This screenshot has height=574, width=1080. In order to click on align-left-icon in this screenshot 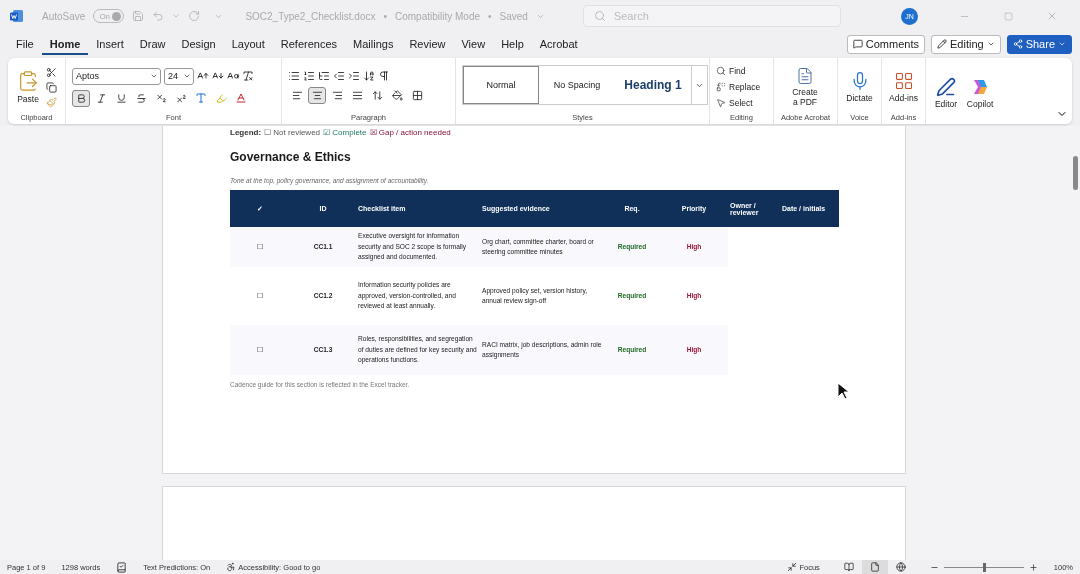, I will do `click(297, 95)`.